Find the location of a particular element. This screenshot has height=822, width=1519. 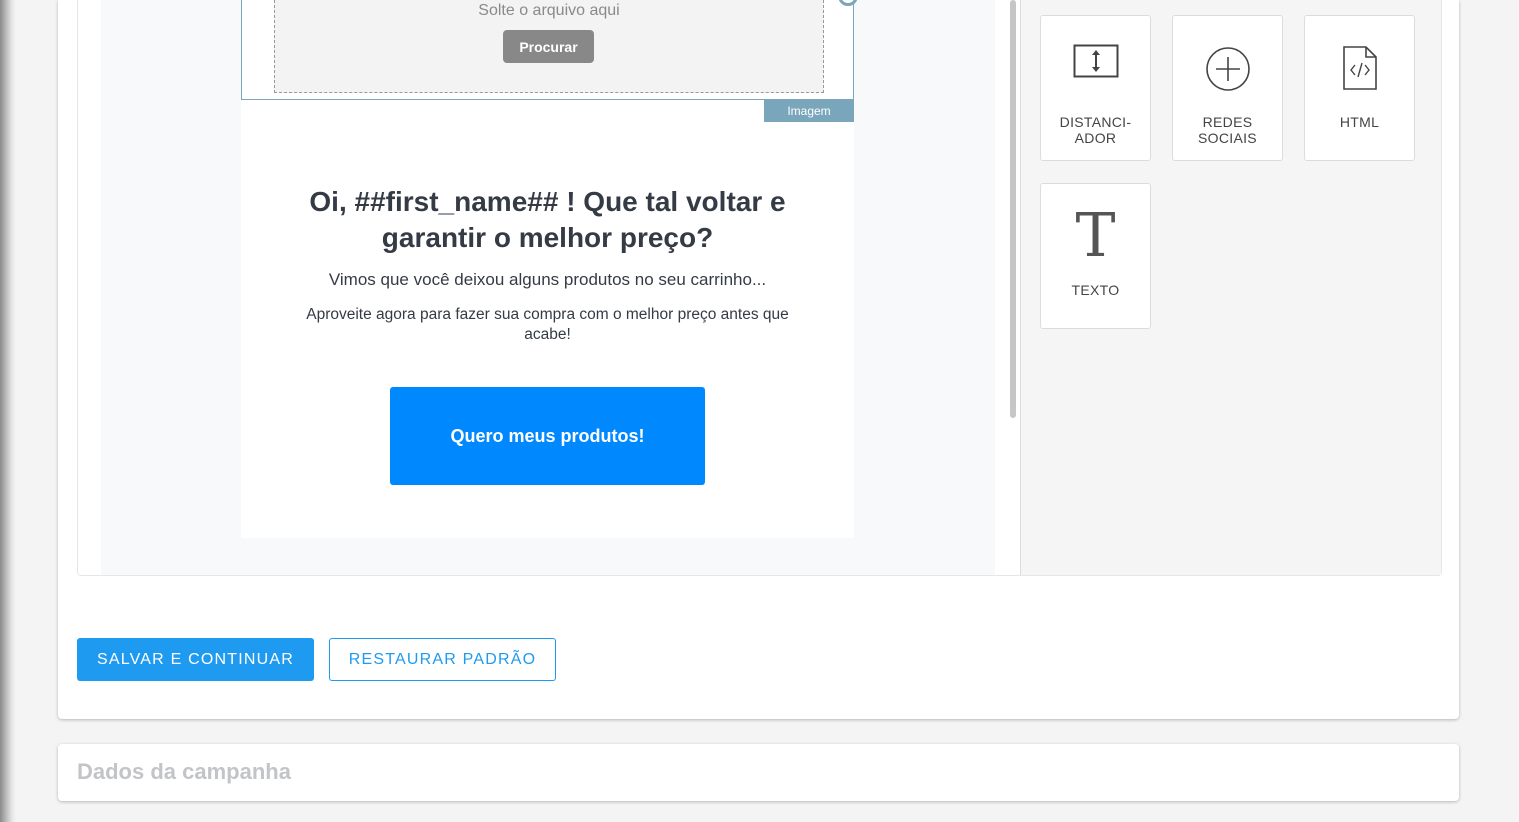

browse-button: Procurar is located at coordinates (548, 46).